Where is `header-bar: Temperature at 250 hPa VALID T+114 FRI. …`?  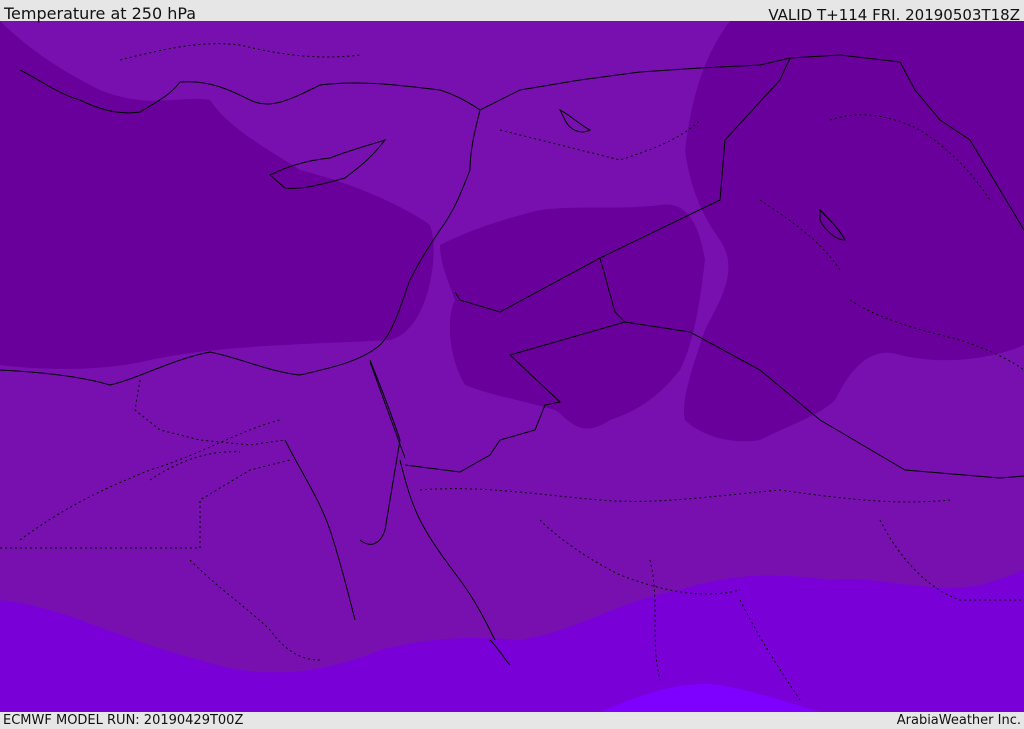
header-bar: Temperature at 250 hPa VALID T+114 FRI. … is located at coordinates (512, 12).